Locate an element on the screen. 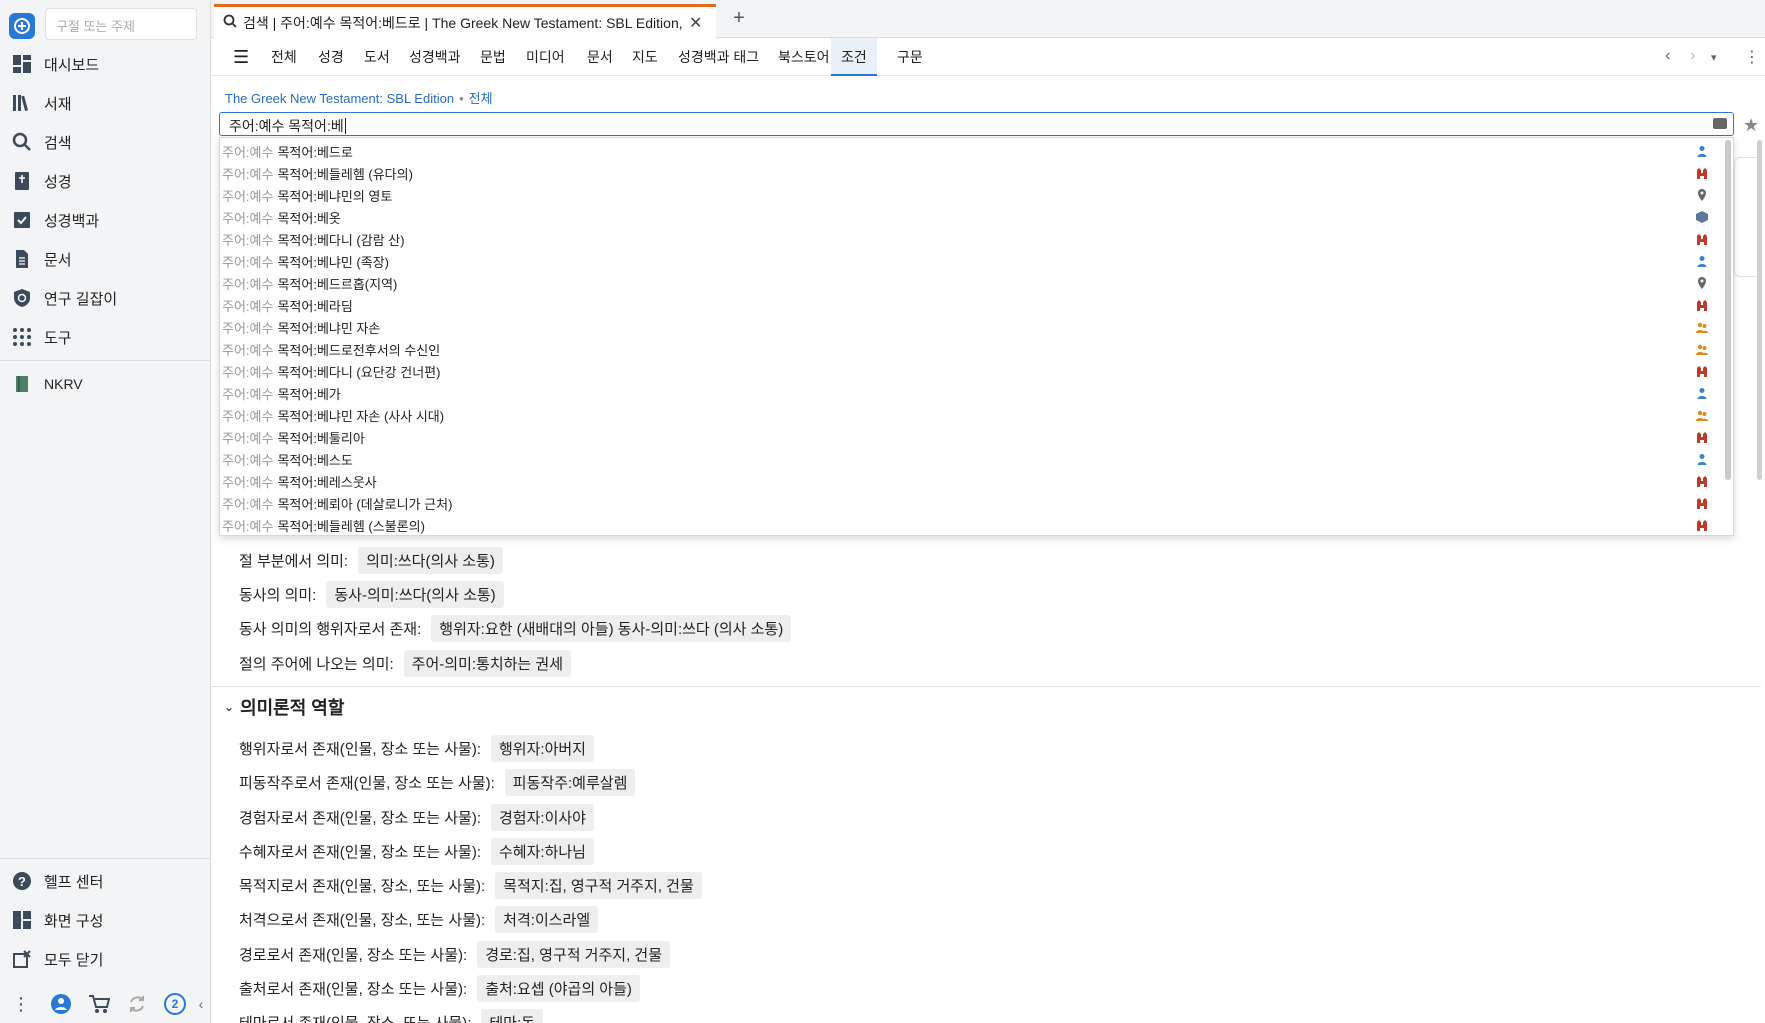  person-icon is located at coordinates (1702, 459).